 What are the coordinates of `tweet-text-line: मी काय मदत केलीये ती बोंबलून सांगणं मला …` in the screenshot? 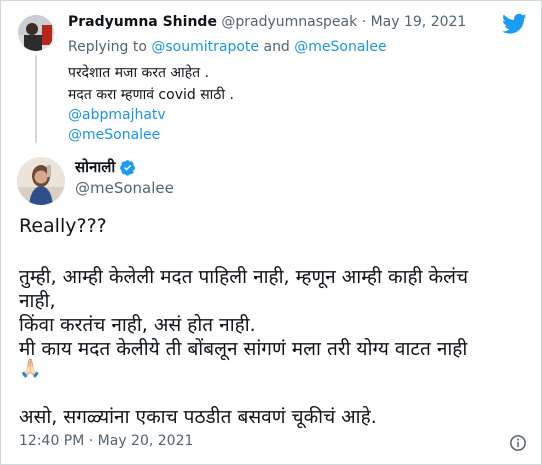 It's located at (243, 349).